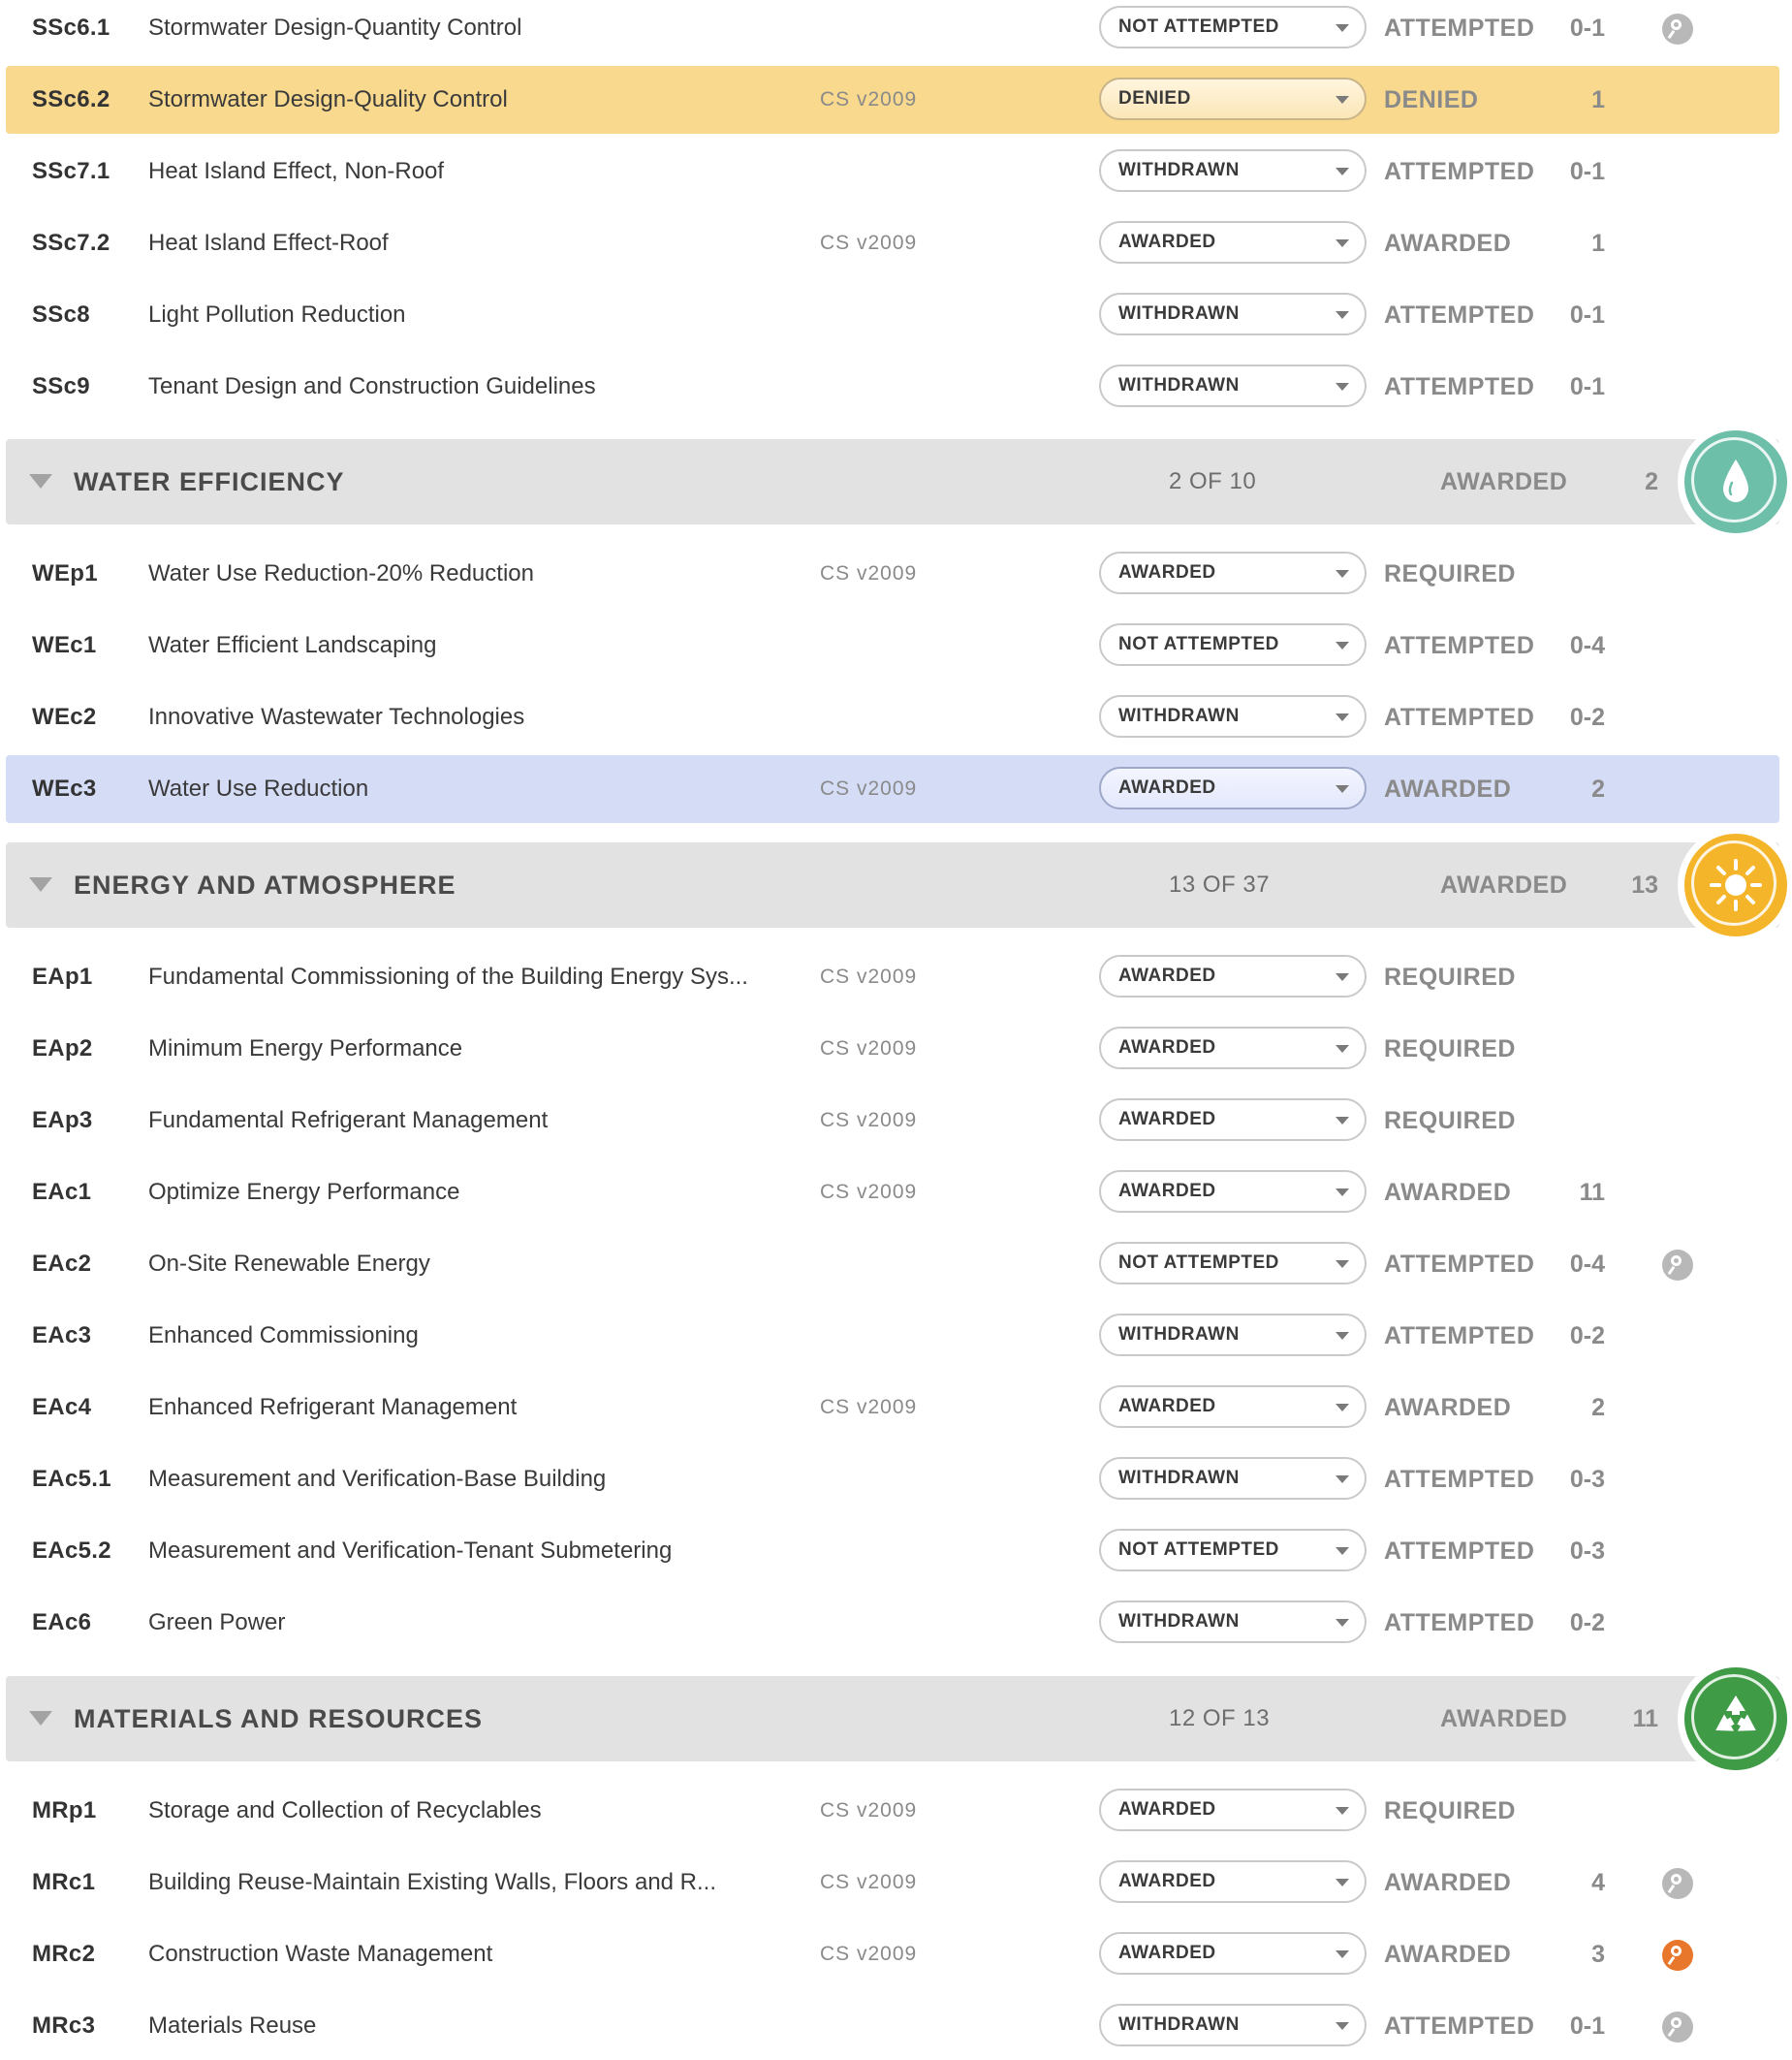  Describe the element at coordinates (293, 646) in the screenshot. I see `credit-name: Water Efficient Landscaping` at that location.